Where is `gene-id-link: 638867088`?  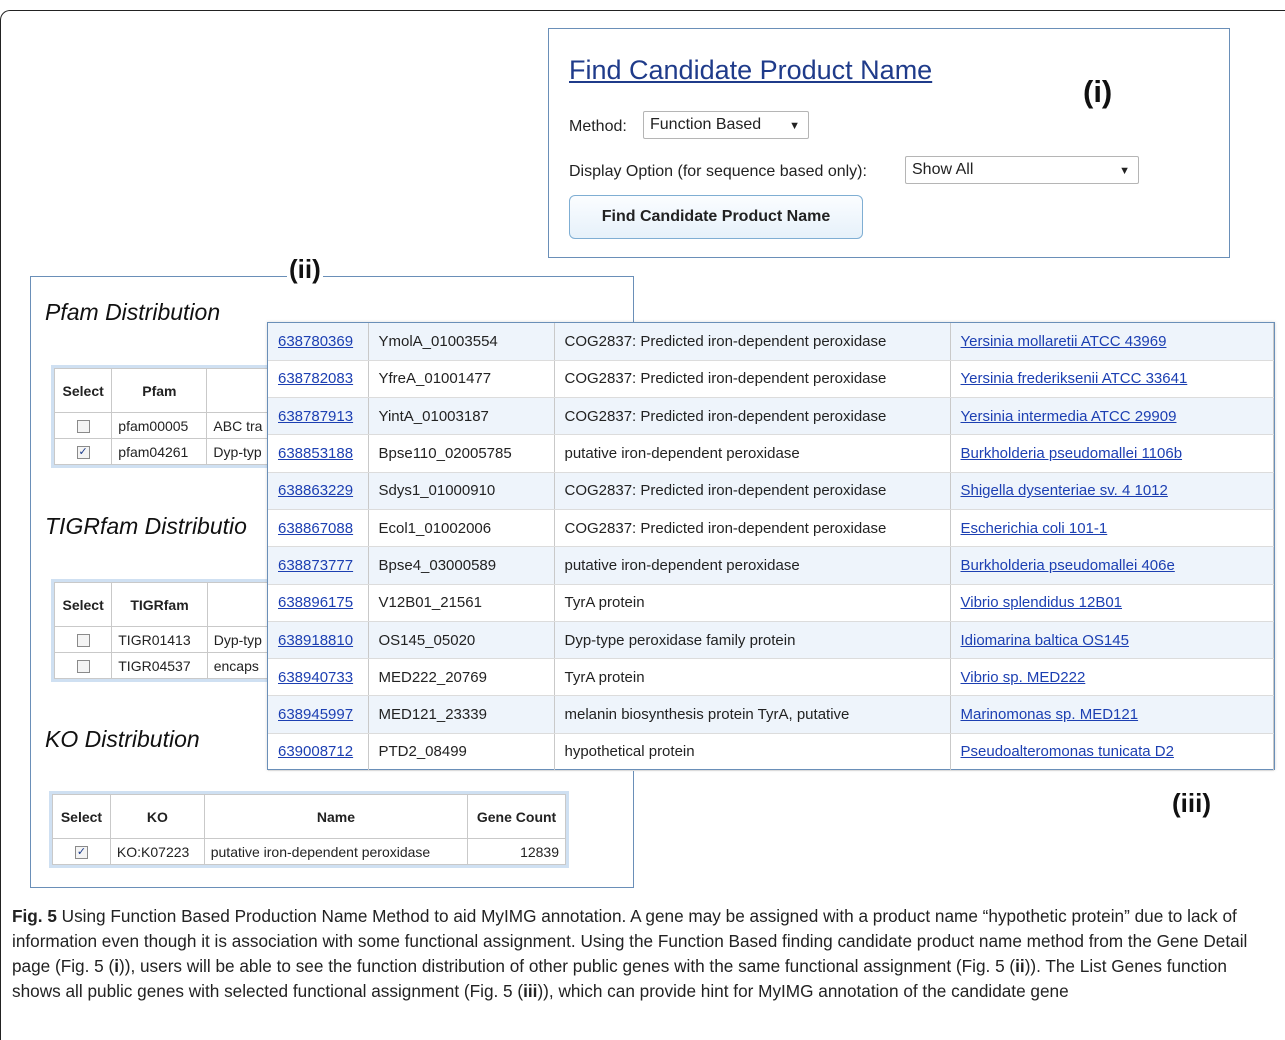
gene-id-link: 638867088 is located at coordinates (315, 528).